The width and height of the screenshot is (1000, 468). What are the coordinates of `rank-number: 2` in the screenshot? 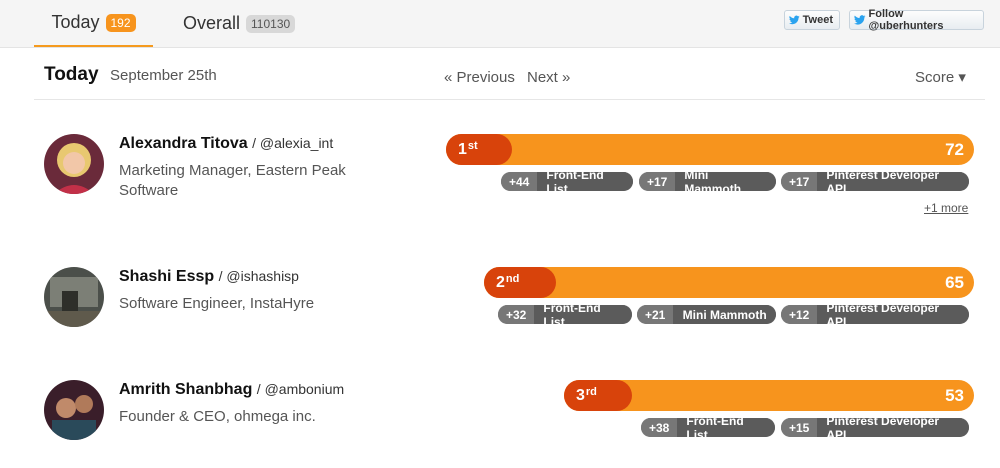 It's located at (500, 282).